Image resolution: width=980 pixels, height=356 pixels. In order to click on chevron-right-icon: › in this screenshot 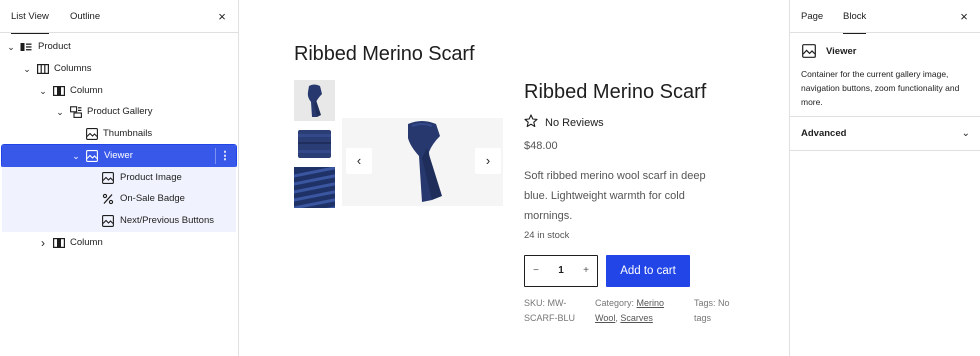, I will do `click(43, 243)`.